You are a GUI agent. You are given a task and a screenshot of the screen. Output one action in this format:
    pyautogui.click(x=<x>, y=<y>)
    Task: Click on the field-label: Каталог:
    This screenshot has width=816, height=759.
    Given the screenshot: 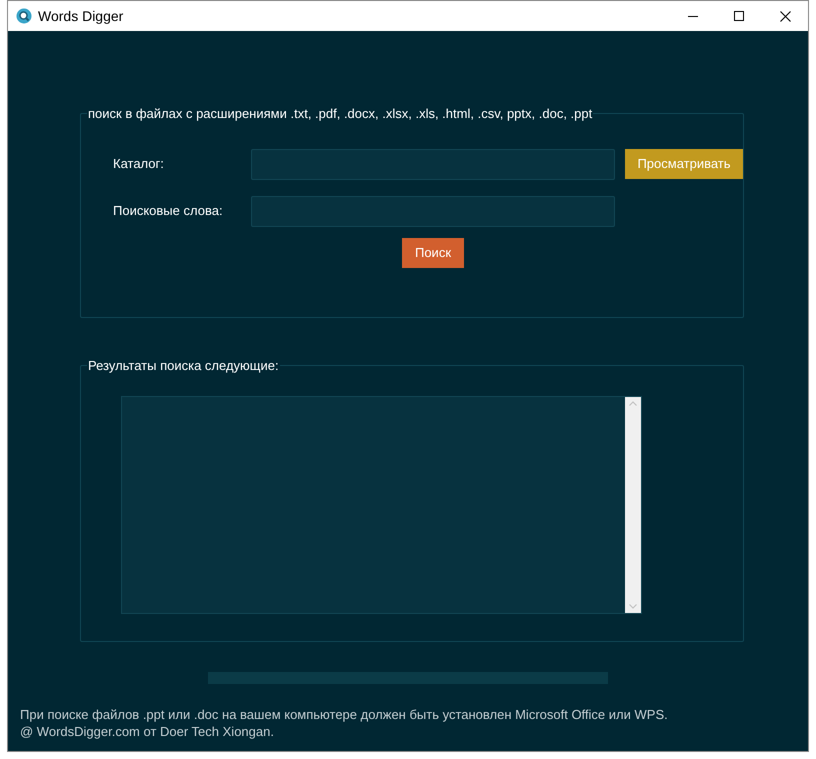 What is the action you would take?
    pyautogui.click(x=139, y=164)
    